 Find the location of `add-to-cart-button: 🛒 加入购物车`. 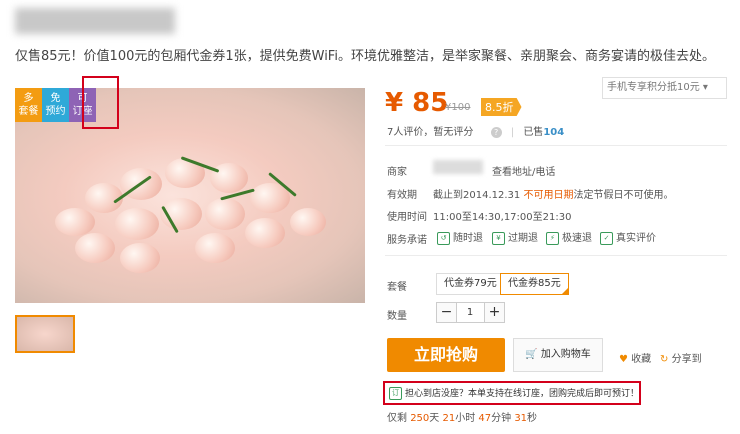

add-to-cart-button: 🛒 加入购物车 is located at coordinates (558, 355).